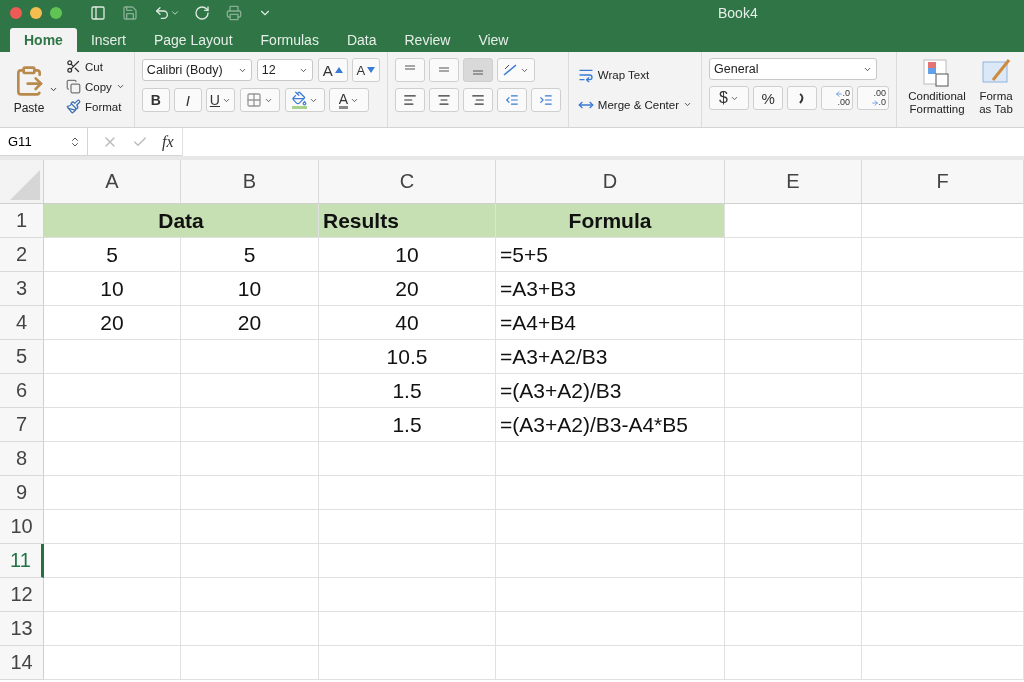  Describe the element at coordinates (22, 425) in the screenshot. I see `row-header: 7` at that location.